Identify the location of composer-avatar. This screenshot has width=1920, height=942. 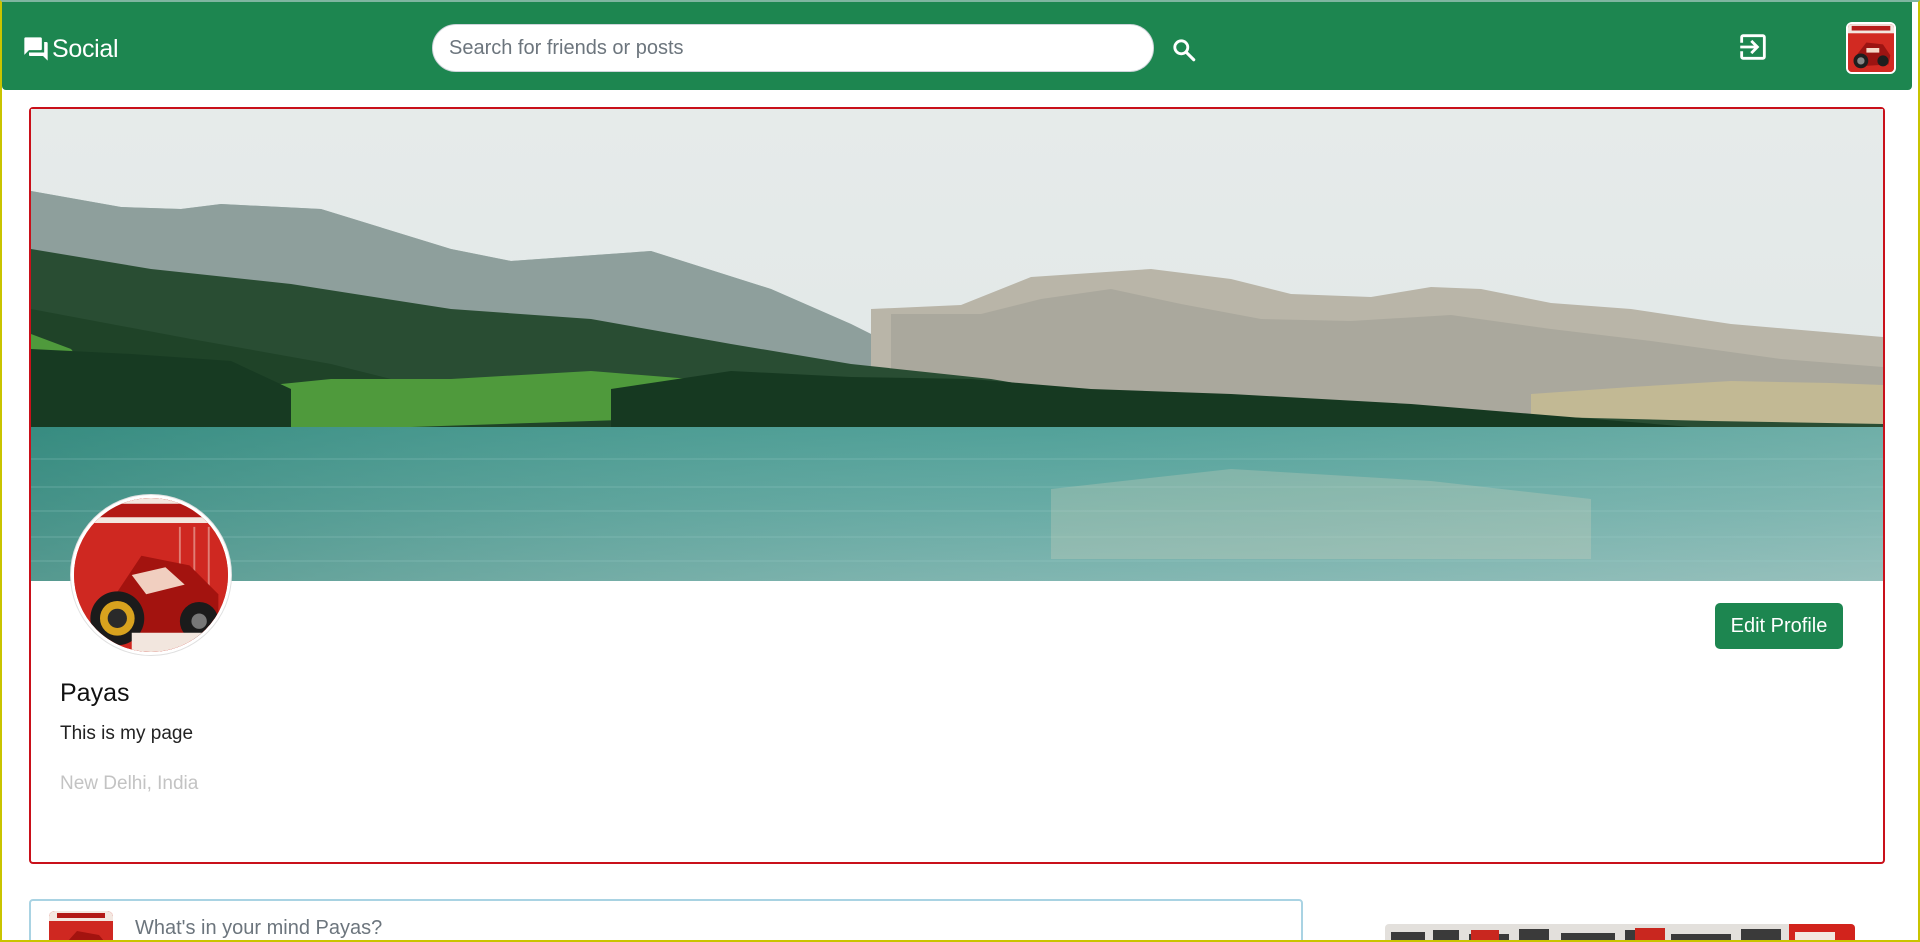
(81, 926).